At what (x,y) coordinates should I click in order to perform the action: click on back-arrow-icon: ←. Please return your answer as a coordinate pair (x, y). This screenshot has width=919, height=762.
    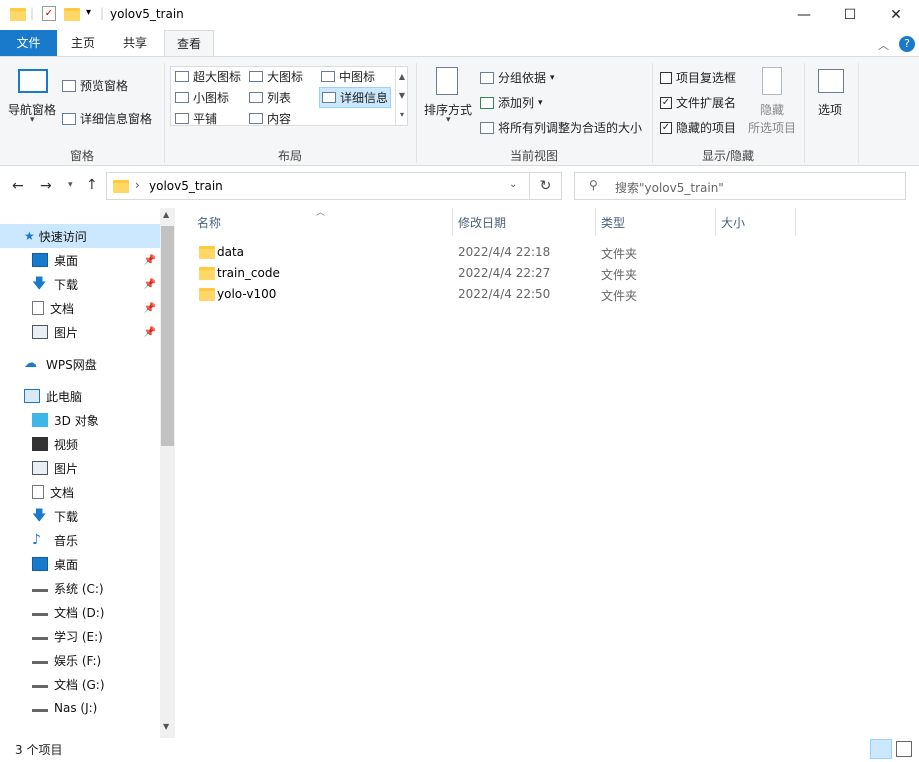
    Looking at the image, I should click on (18, 186).